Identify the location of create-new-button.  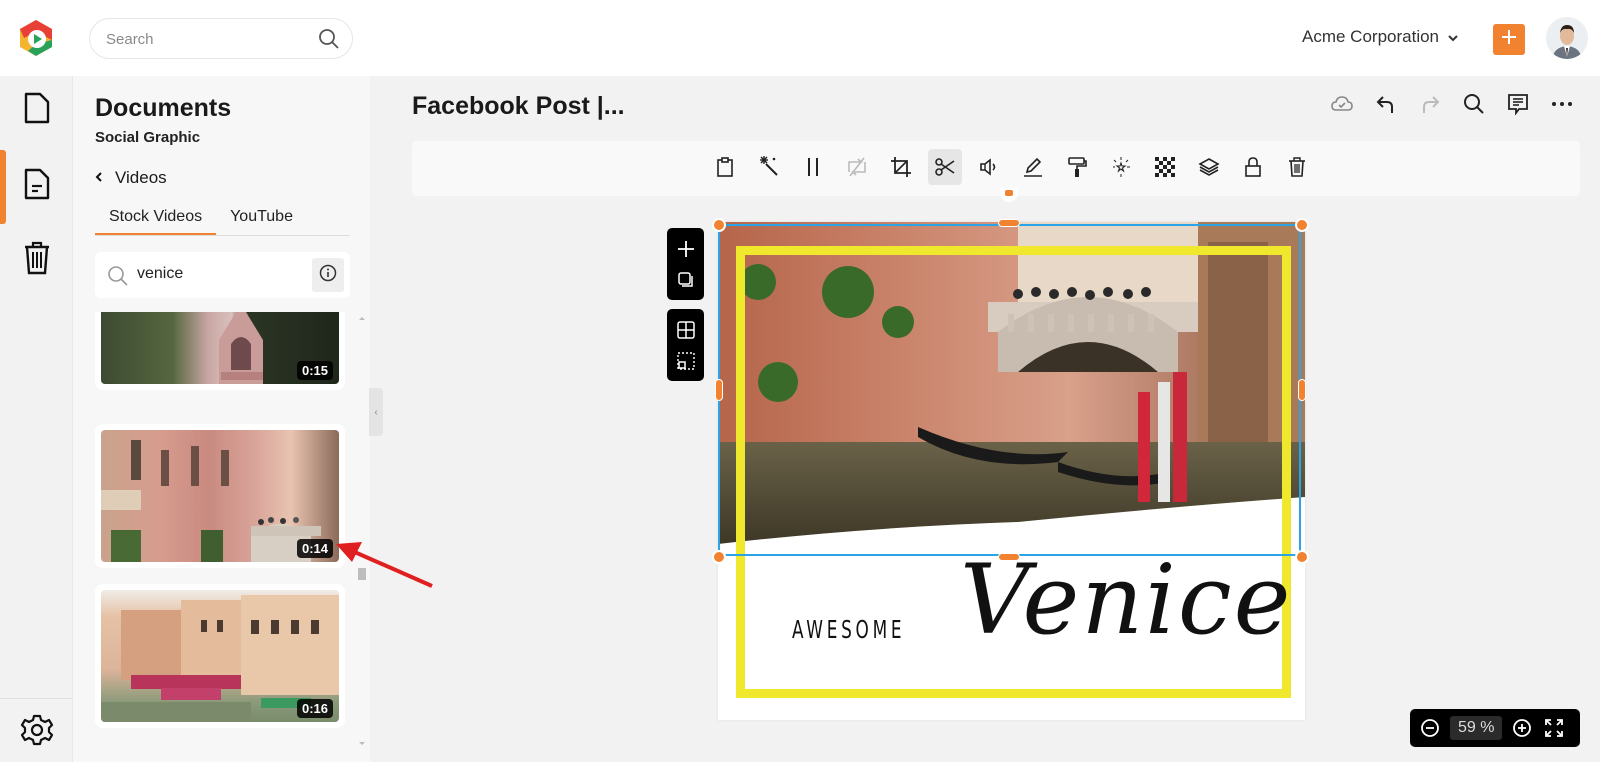
(1509, 39).